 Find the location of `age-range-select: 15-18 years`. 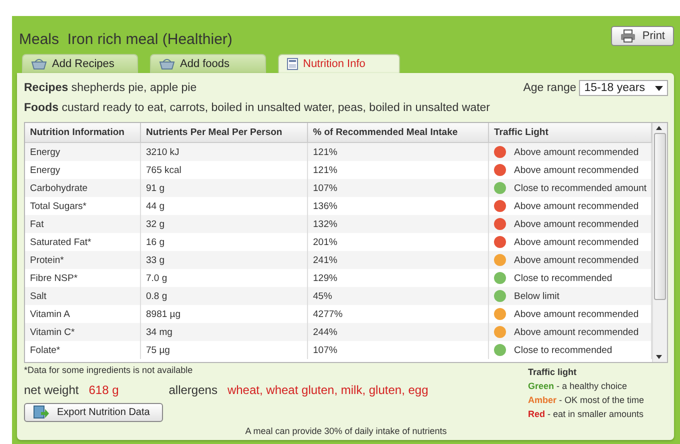

age-range-select: 15-18 years is located at coordinates (623, 88).